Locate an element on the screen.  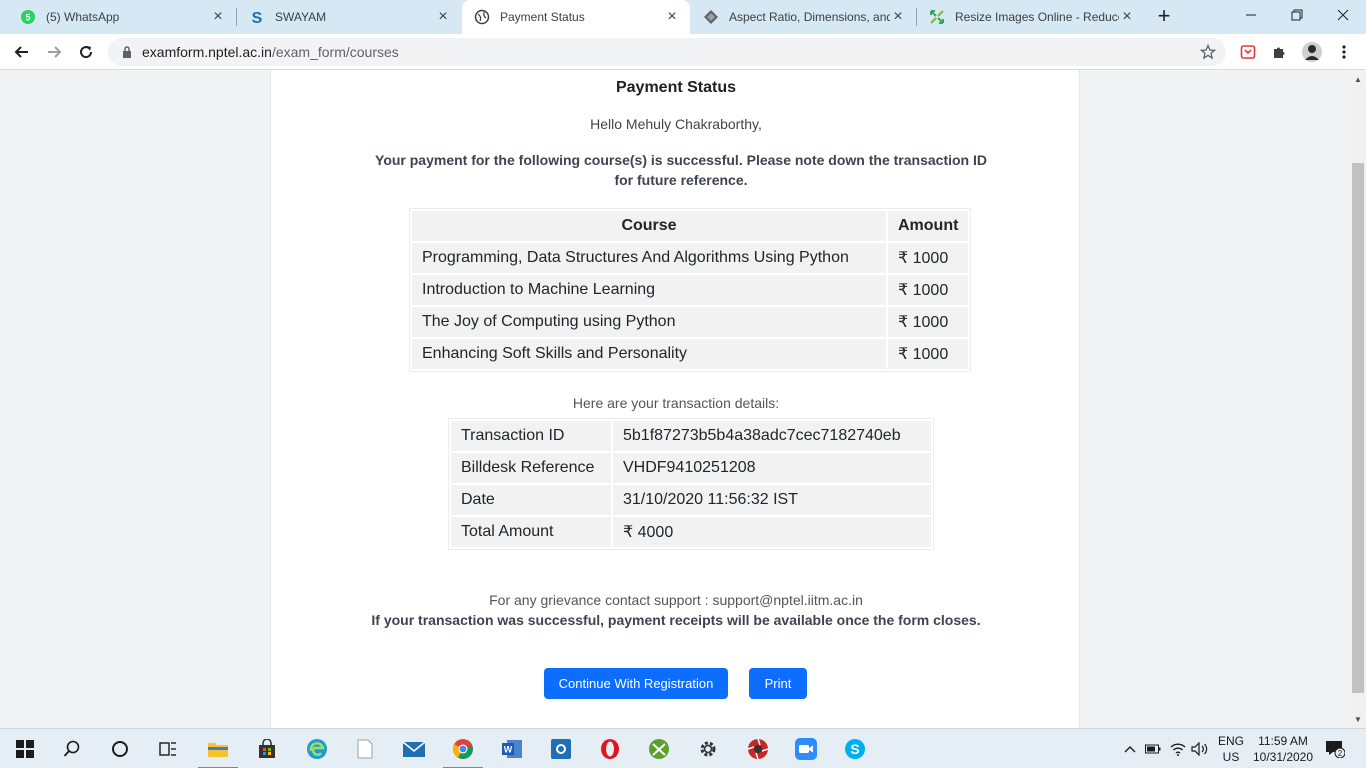
search-button is located at coordinates (72, 749).